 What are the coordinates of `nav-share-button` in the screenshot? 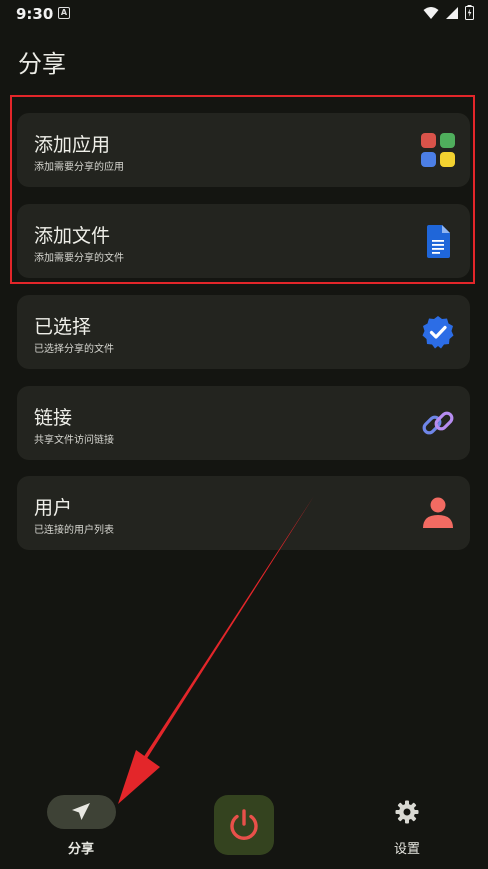 It's located at (81, 812).